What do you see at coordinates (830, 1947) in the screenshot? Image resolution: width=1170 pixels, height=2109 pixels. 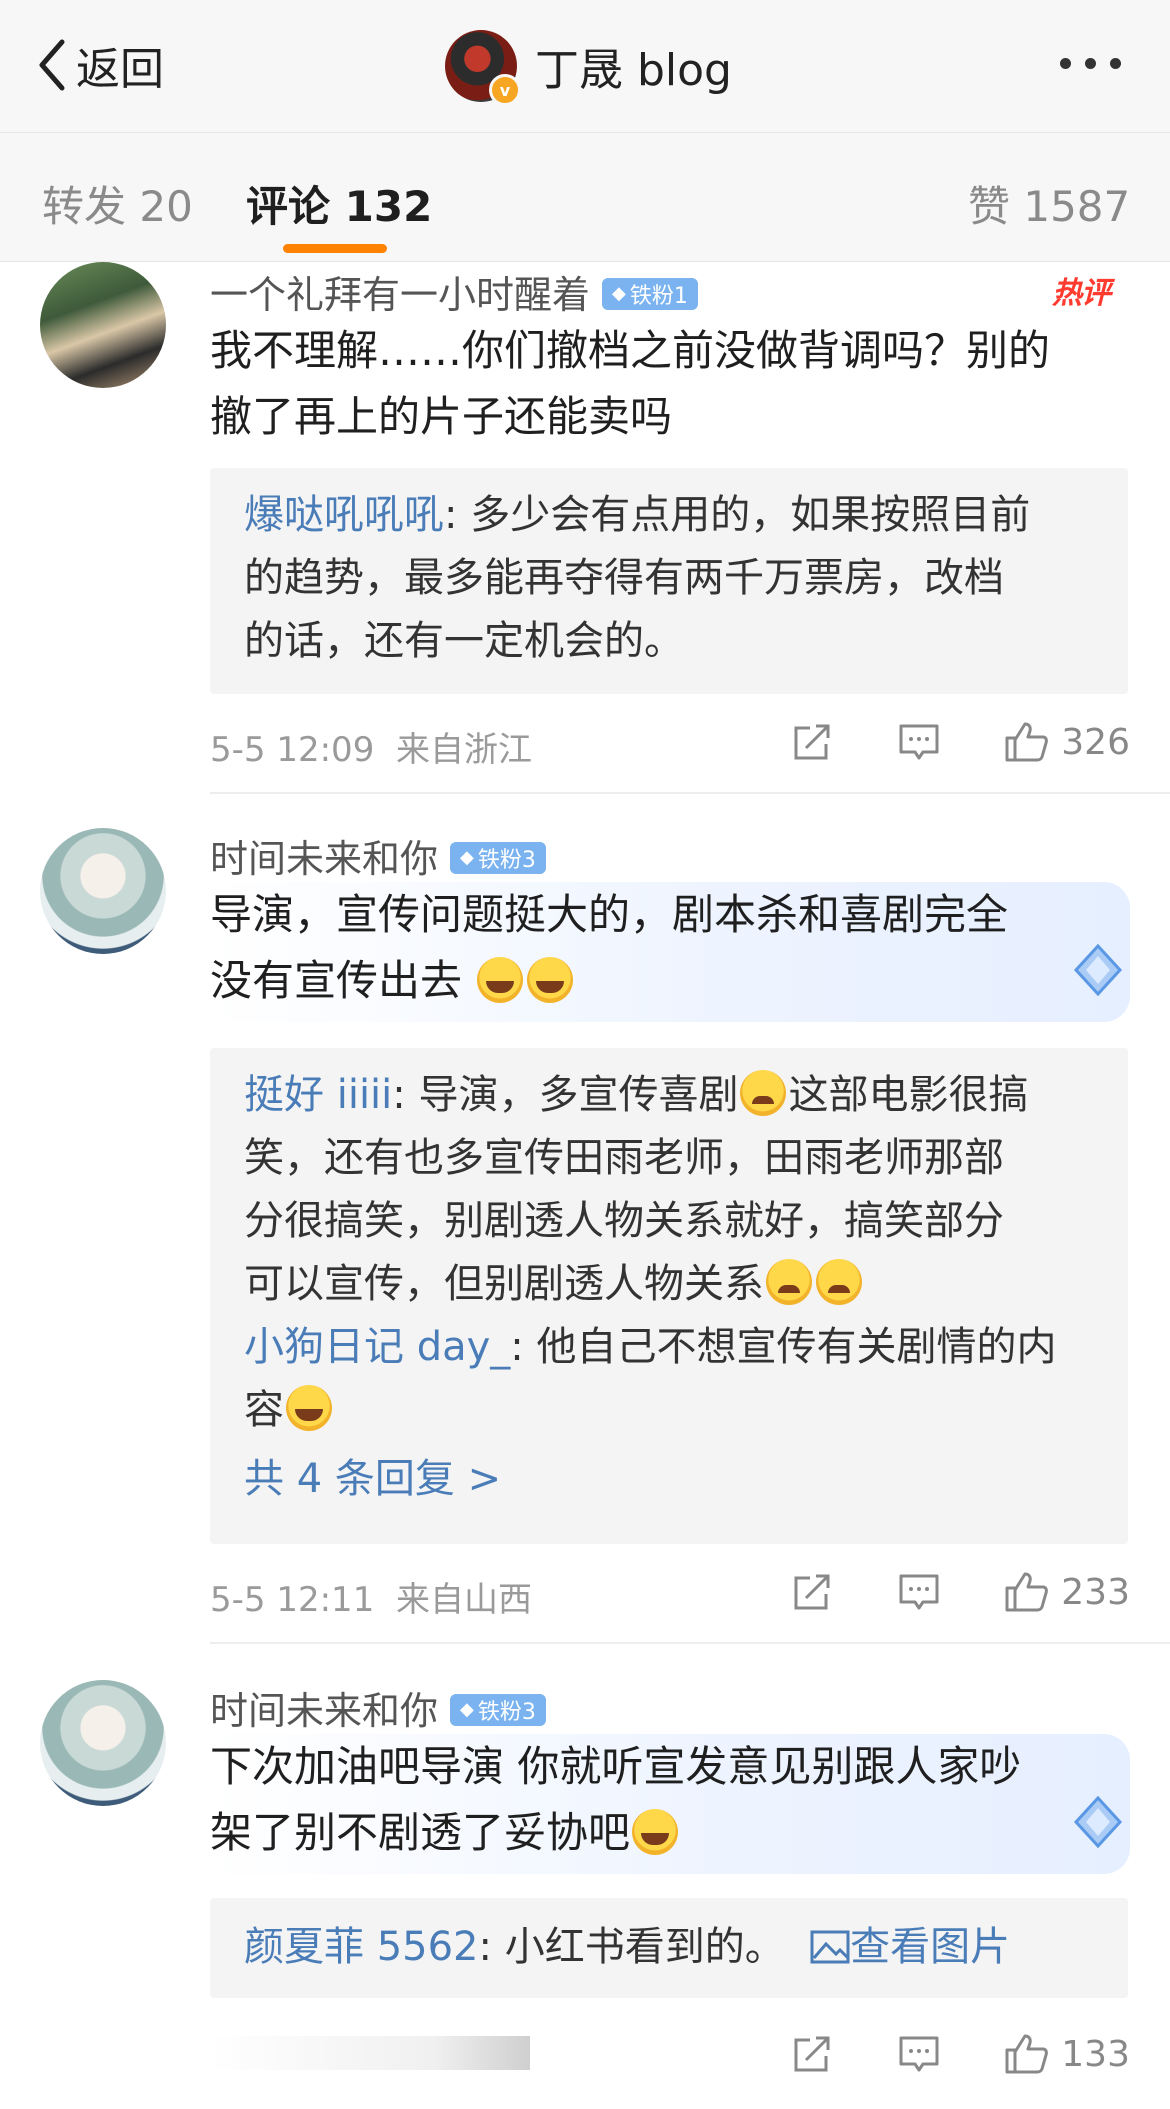 I see `picture-icon` at bounding box center [830, 1947].